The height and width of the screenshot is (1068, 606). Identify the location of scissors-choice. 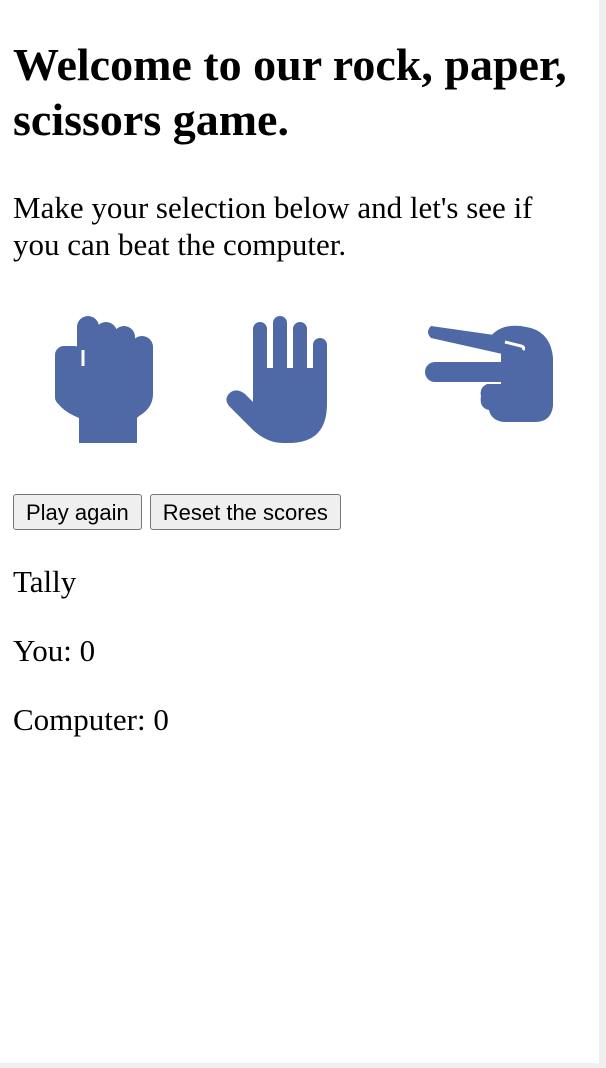
(488, 375).